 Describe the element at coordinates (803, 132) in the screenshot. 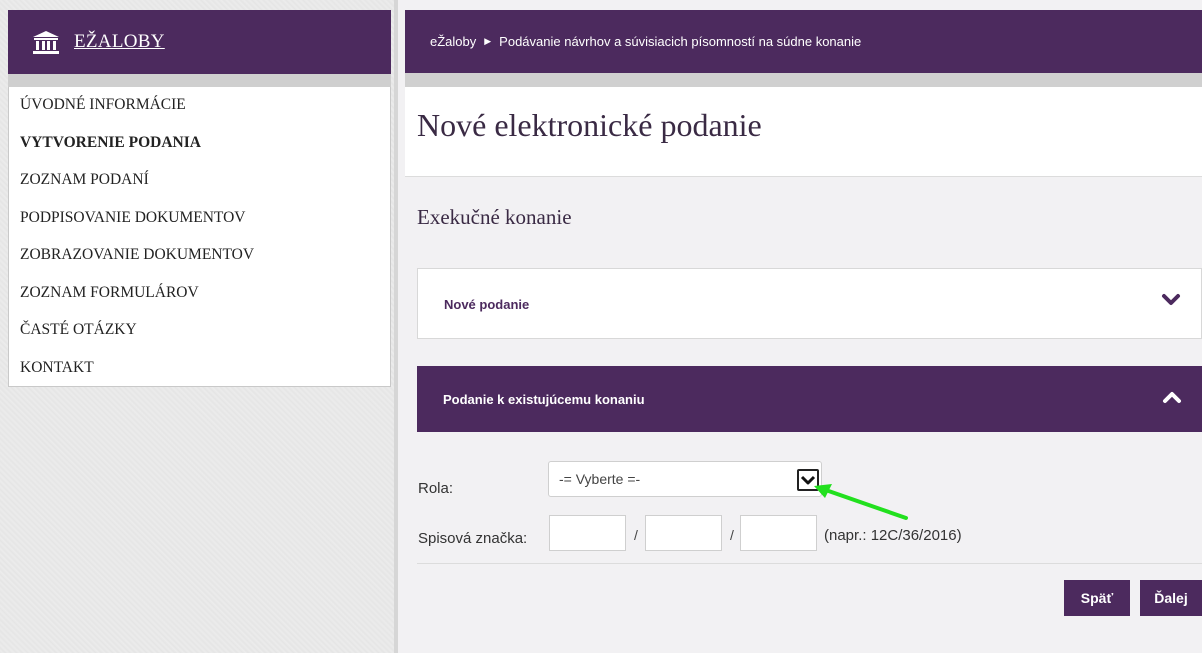

I see `title-box: Nové elektronické podanie` at that location.